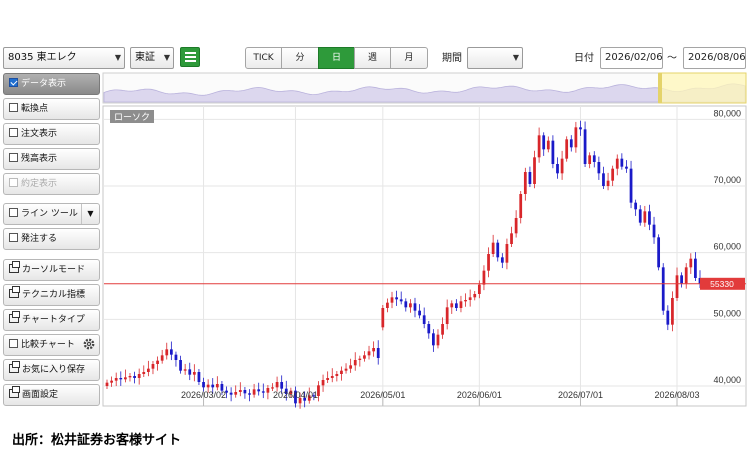 This screenshot has width=750, height=454. Describe the element at coordinates (89, 344) in the screenshot. I see `gear-icon` at that location.